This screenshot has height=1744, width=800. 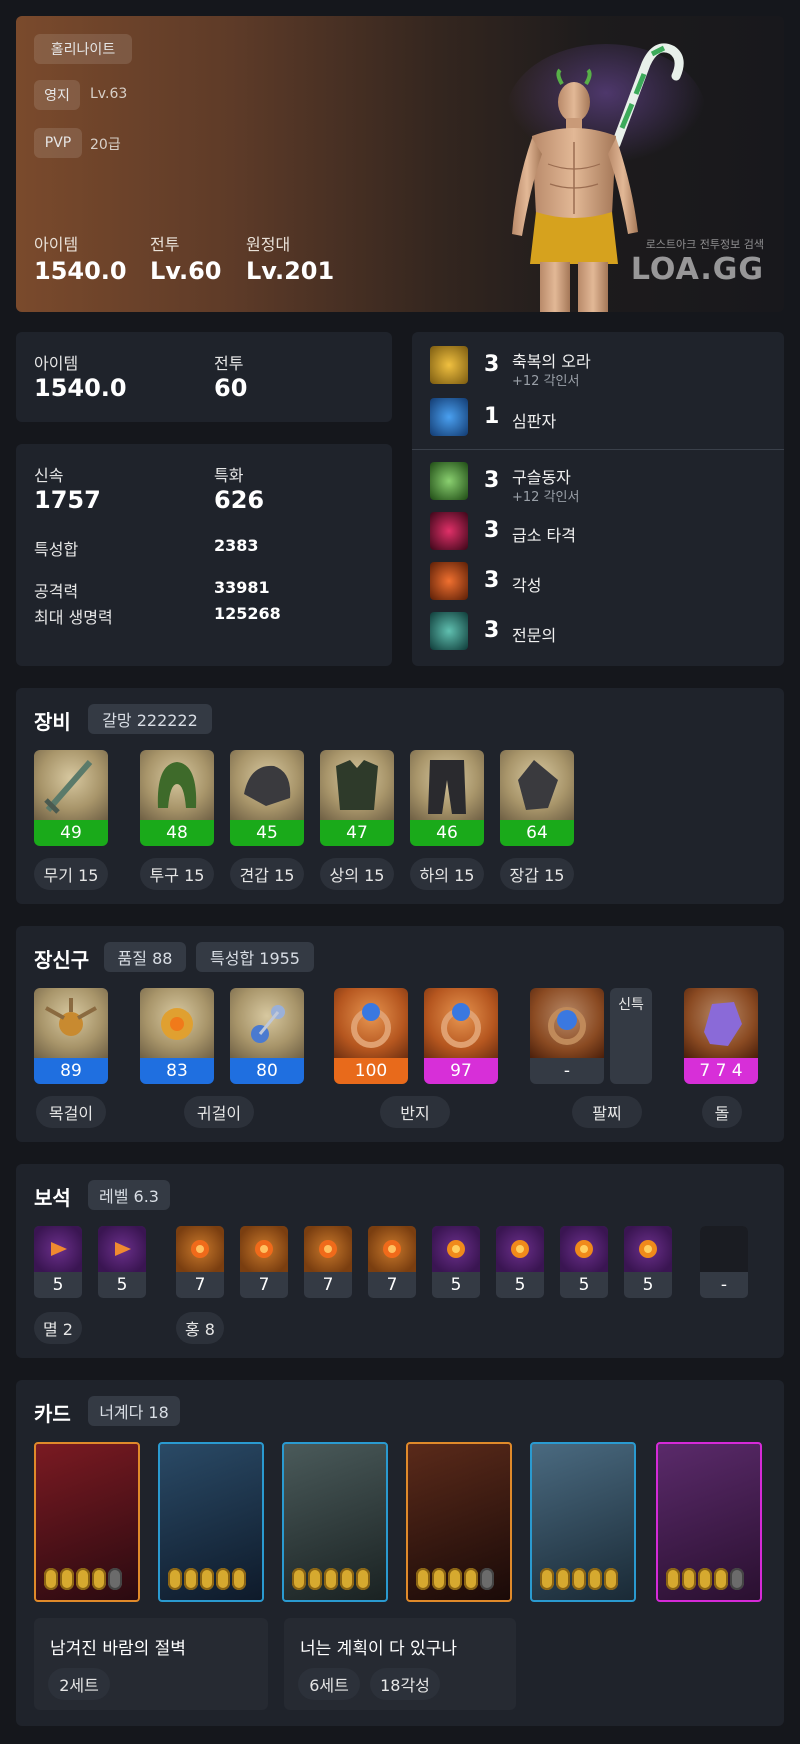 What do you see at coordinates (56, 549) in the screenshot?
I see `stat-total-label: 특성합` at bounding box center [56, 549].